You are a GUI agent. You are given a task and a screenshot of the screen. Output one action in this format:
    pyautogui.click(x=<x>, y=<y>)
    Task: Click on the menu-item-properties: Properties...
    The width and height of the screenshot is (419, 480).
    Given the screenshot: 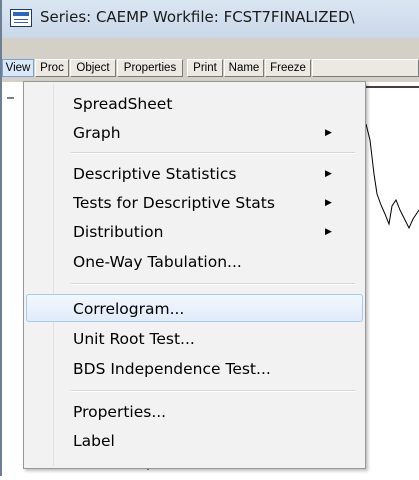 What is the action you would take?
    pyautogui.click(x=194, y=412)
    